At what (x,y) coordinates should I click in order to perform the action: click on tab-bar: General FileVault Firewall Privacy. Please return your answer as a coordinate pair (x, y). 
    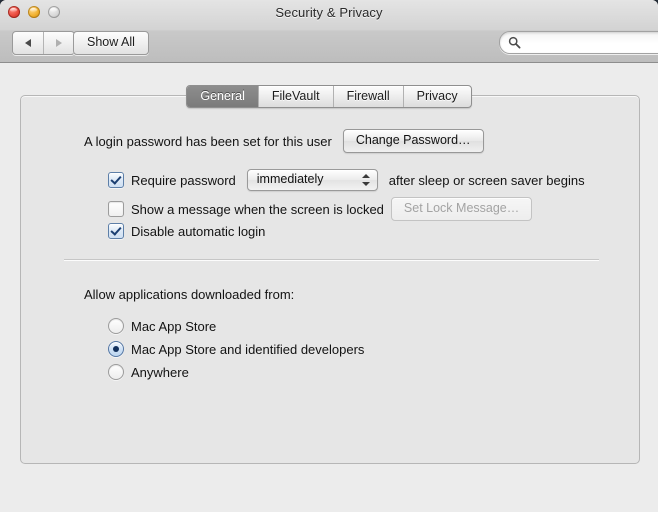
    Looking at the image, I should click on (329, 96).